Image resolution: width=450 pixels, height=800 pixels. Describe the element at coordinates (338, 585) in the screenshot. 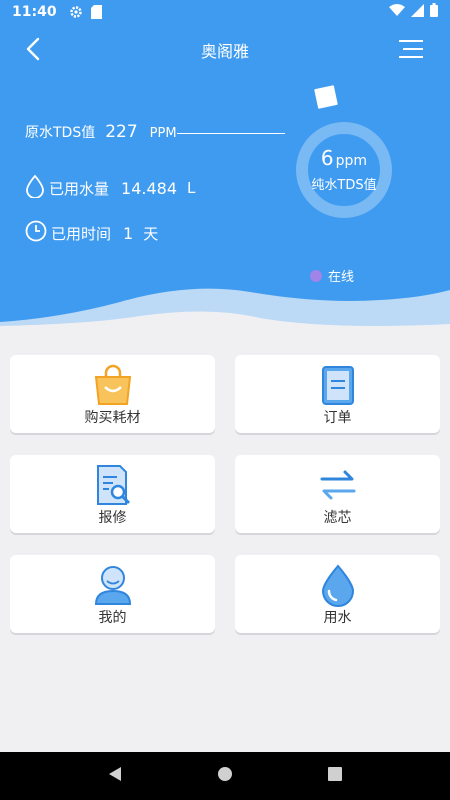

I see `water-drop-icon` at that location.